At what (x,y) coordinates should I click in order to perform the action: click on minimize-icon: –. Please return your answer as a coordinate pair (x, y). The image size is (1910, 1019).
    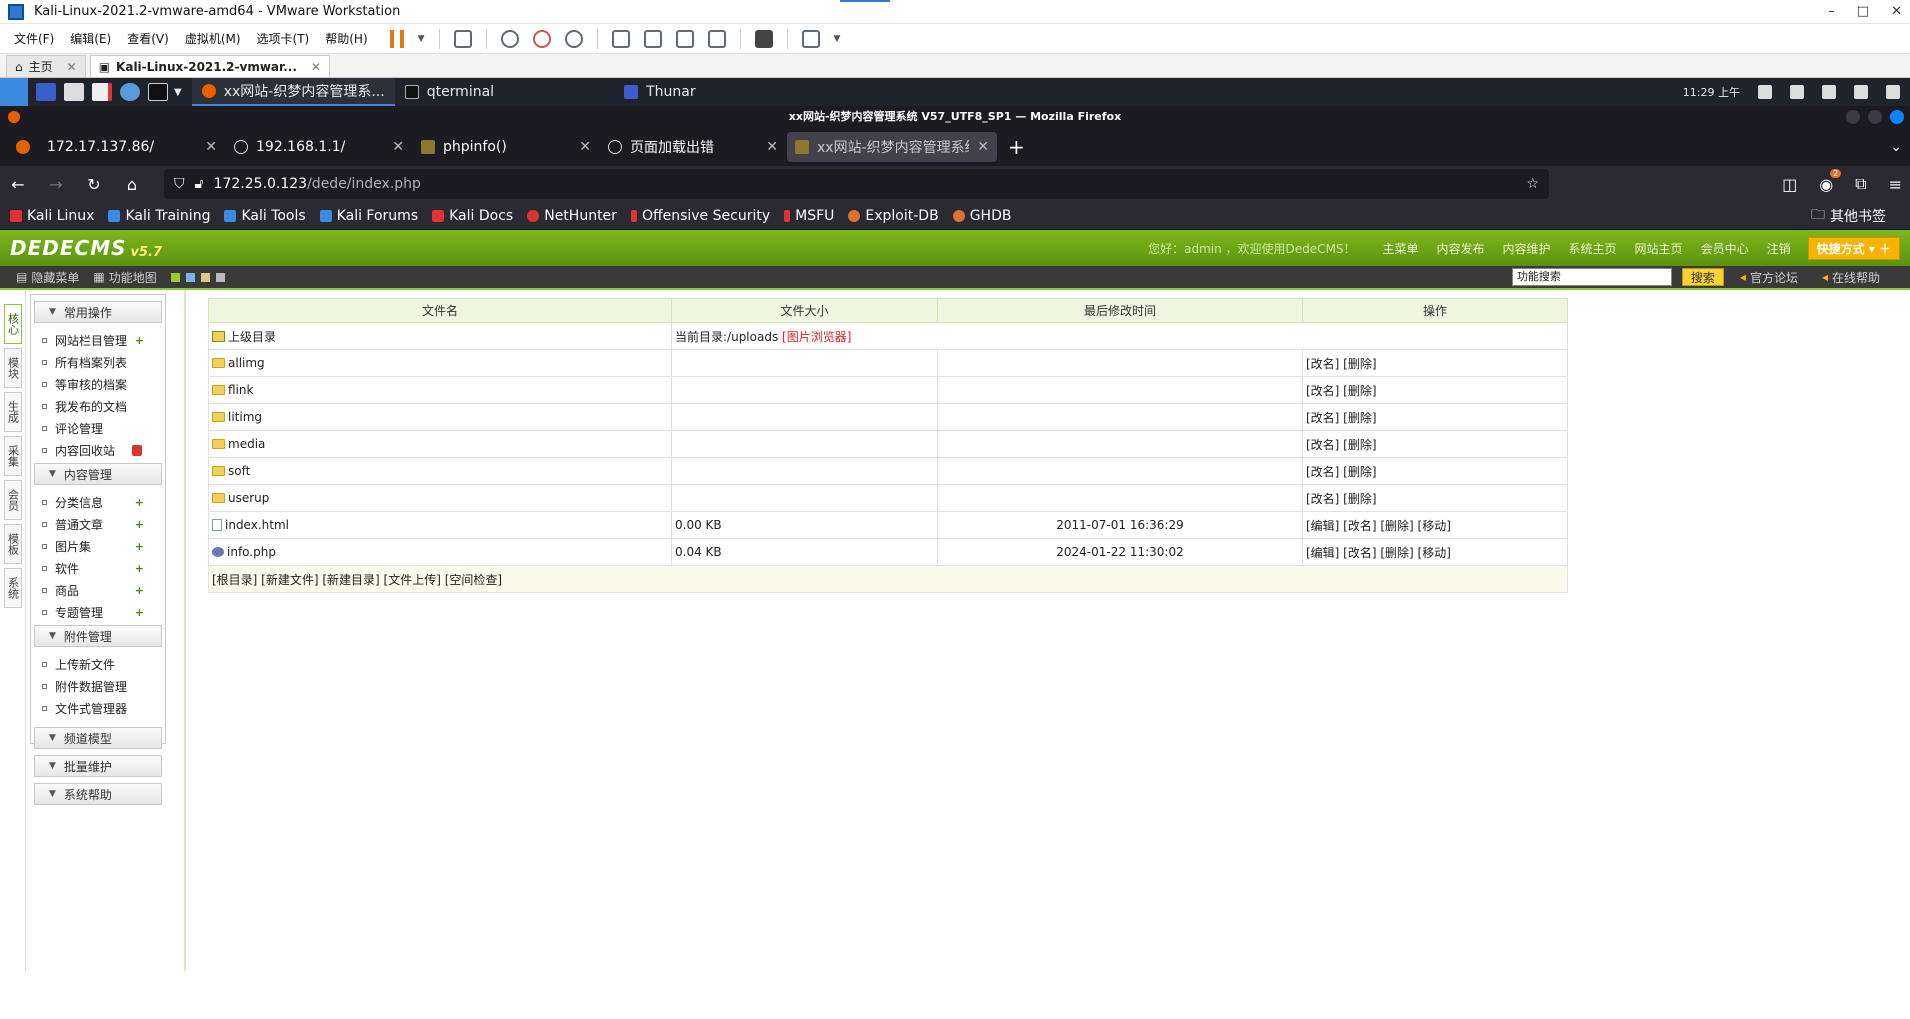
    Looking at the image, I should click on (1831, 11).